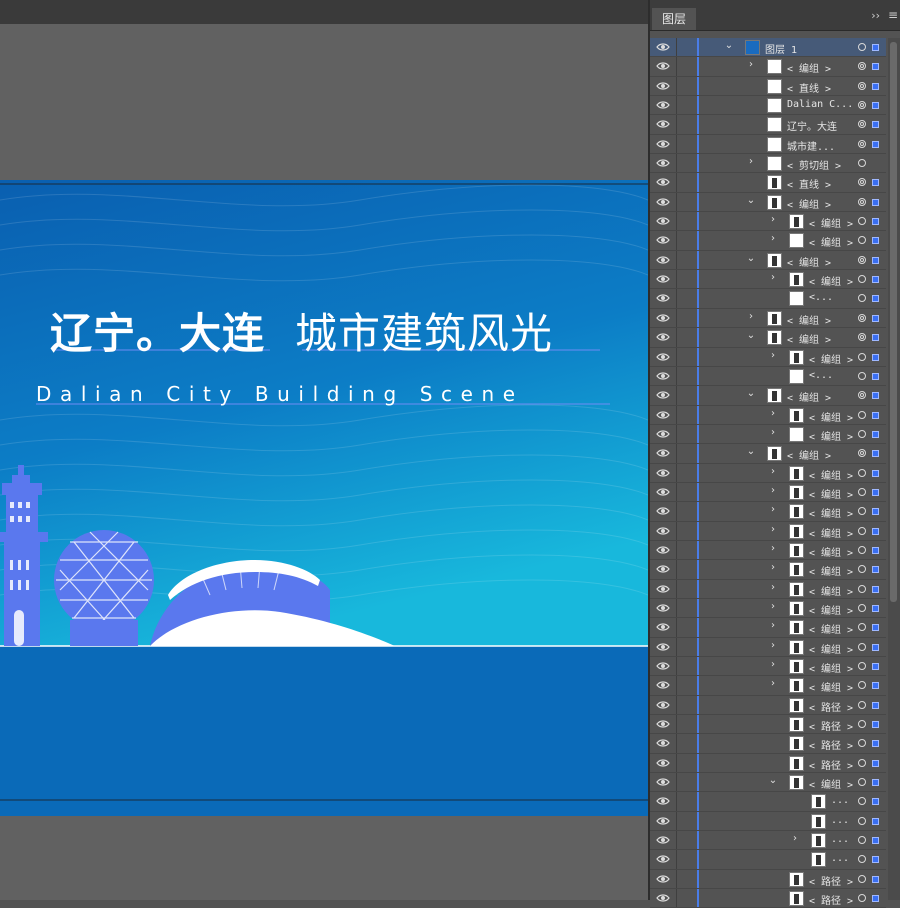 Image resolution: width=900 pixels, height=908 pixels. I want to click on layer-row: › < 剪切组 >, so click(768, 164).